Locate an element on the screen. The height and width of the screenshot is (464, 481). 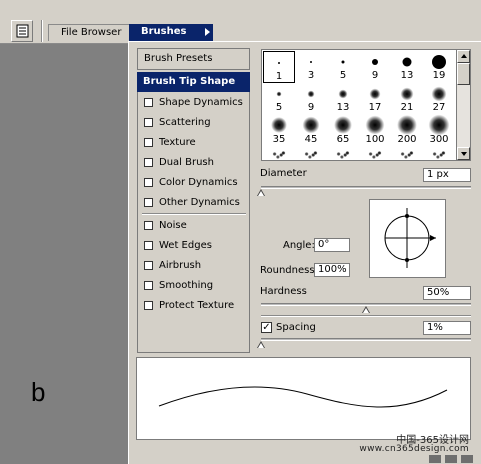
spacing-label: Spacing is located at coordinates (296, 327).